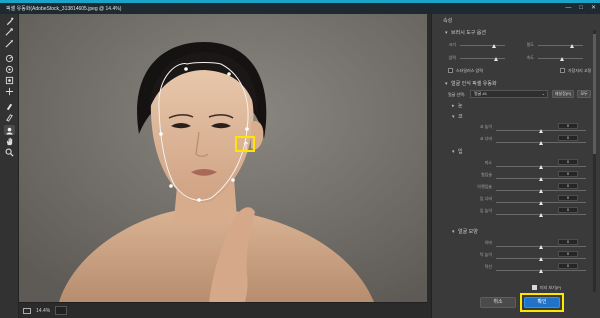 The height and width of the screenshot is (318, 600). Describe the element at coordinates (530, 57) in the screenshot. I see `slider-label: 속도` at that location.